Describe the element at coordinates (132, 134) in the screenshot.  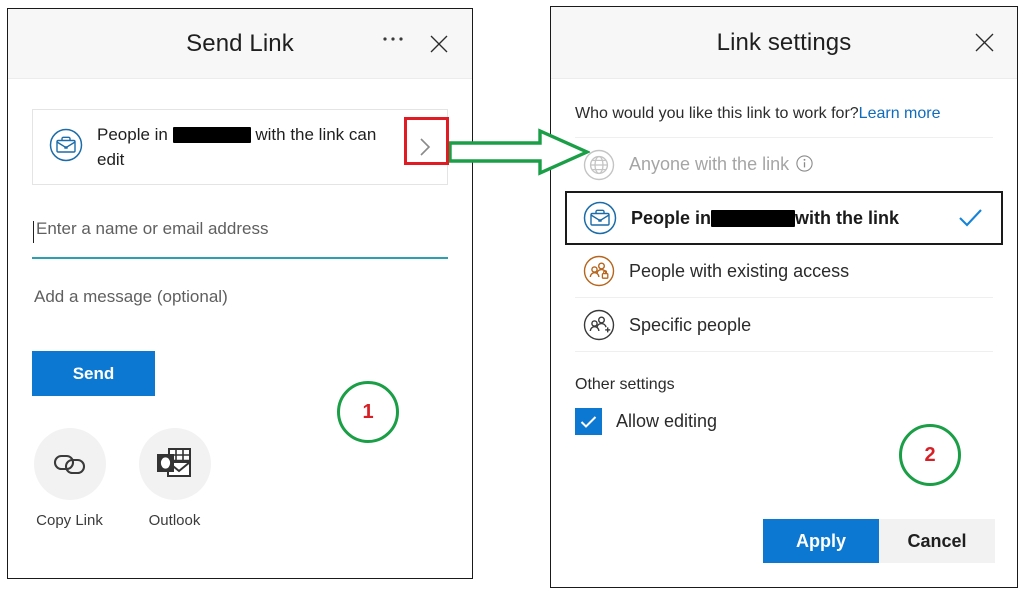
I see `permission-text-before: People in` at that location.